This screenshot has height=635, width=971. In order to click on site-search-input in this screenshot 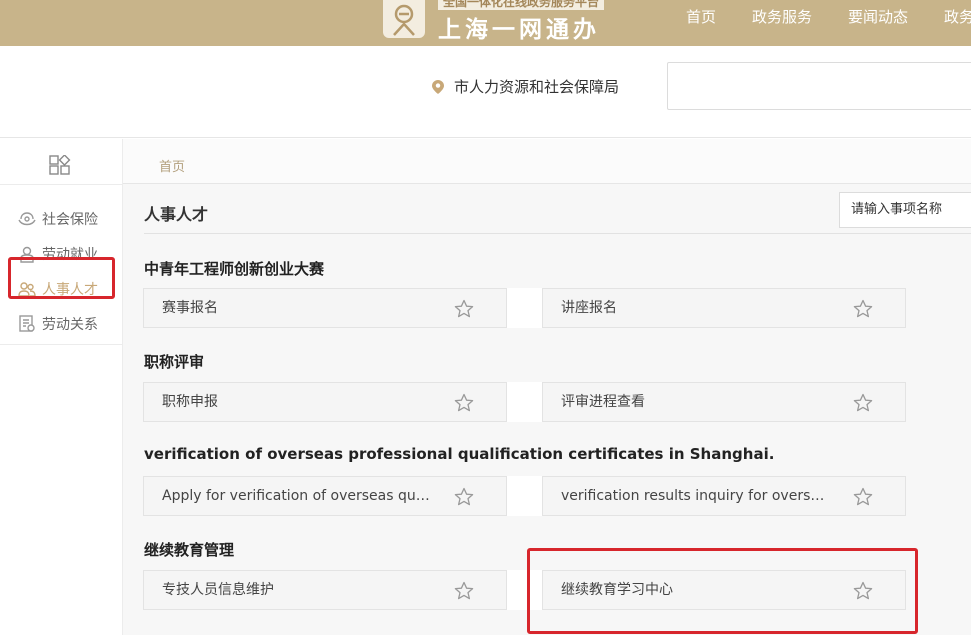, I will do `click(819, 86)`.